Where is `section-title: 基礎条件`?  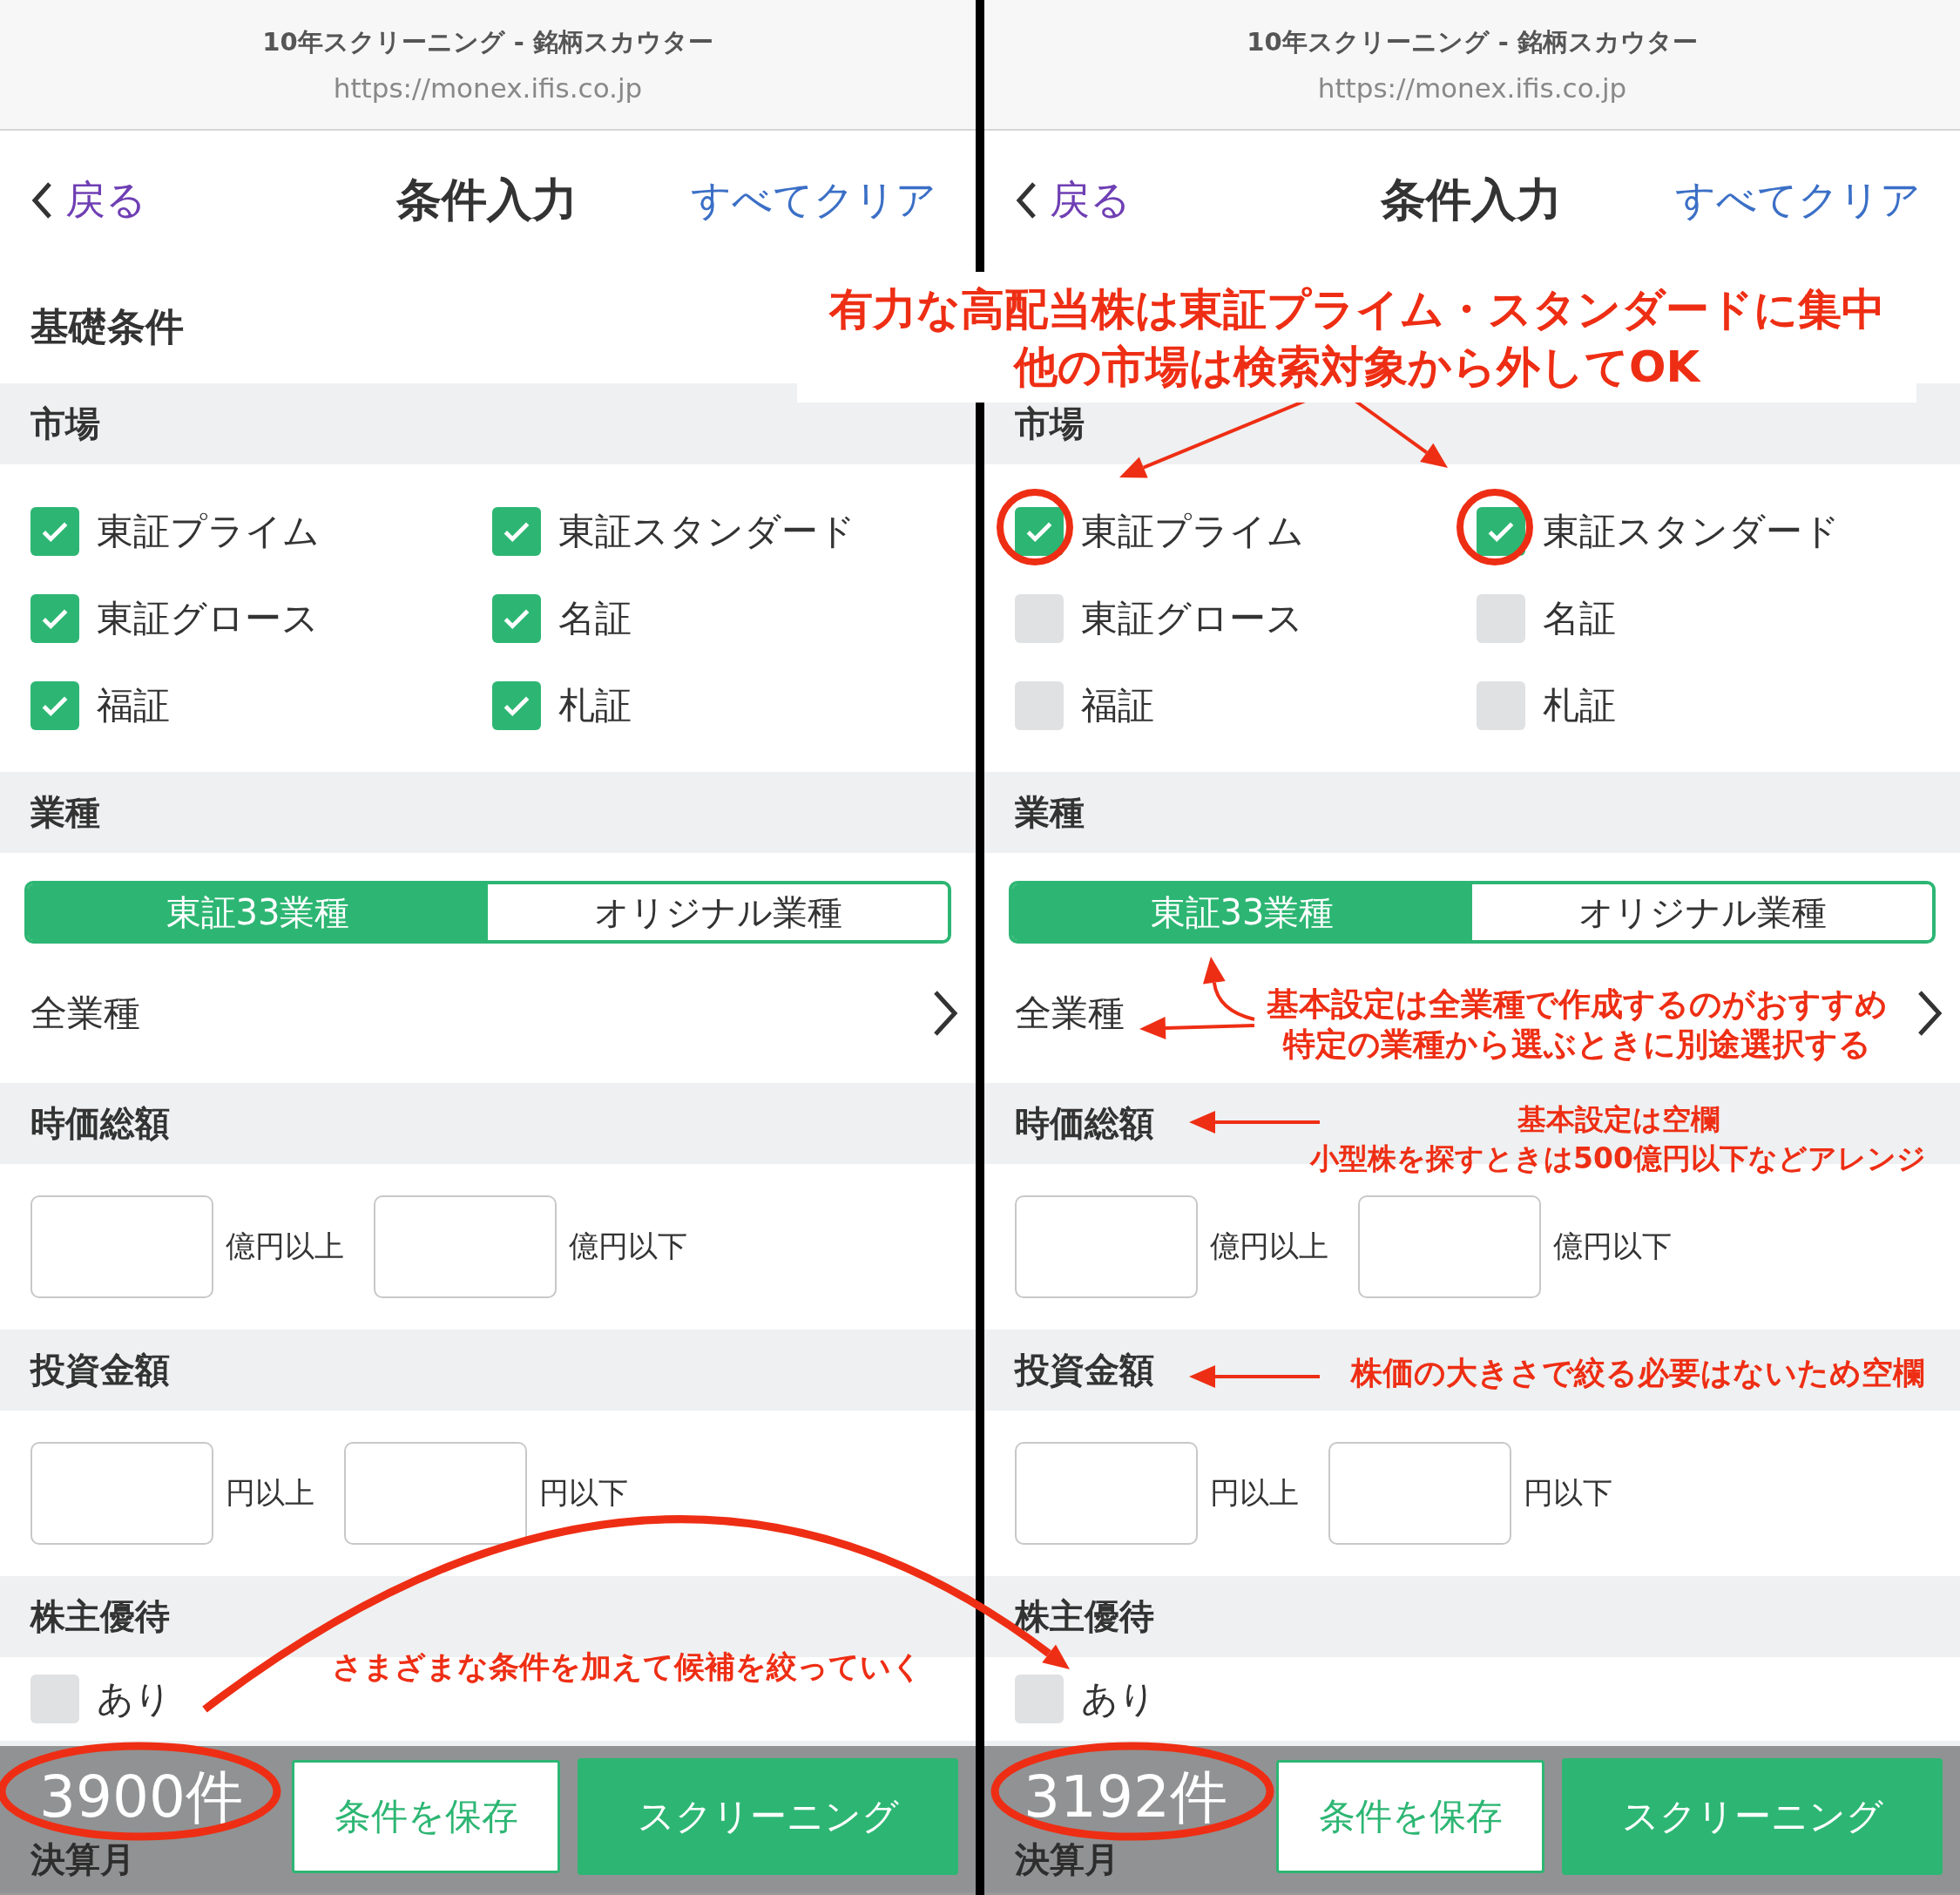 section-title: 基礎条件 is located at coordinates (107, 326).